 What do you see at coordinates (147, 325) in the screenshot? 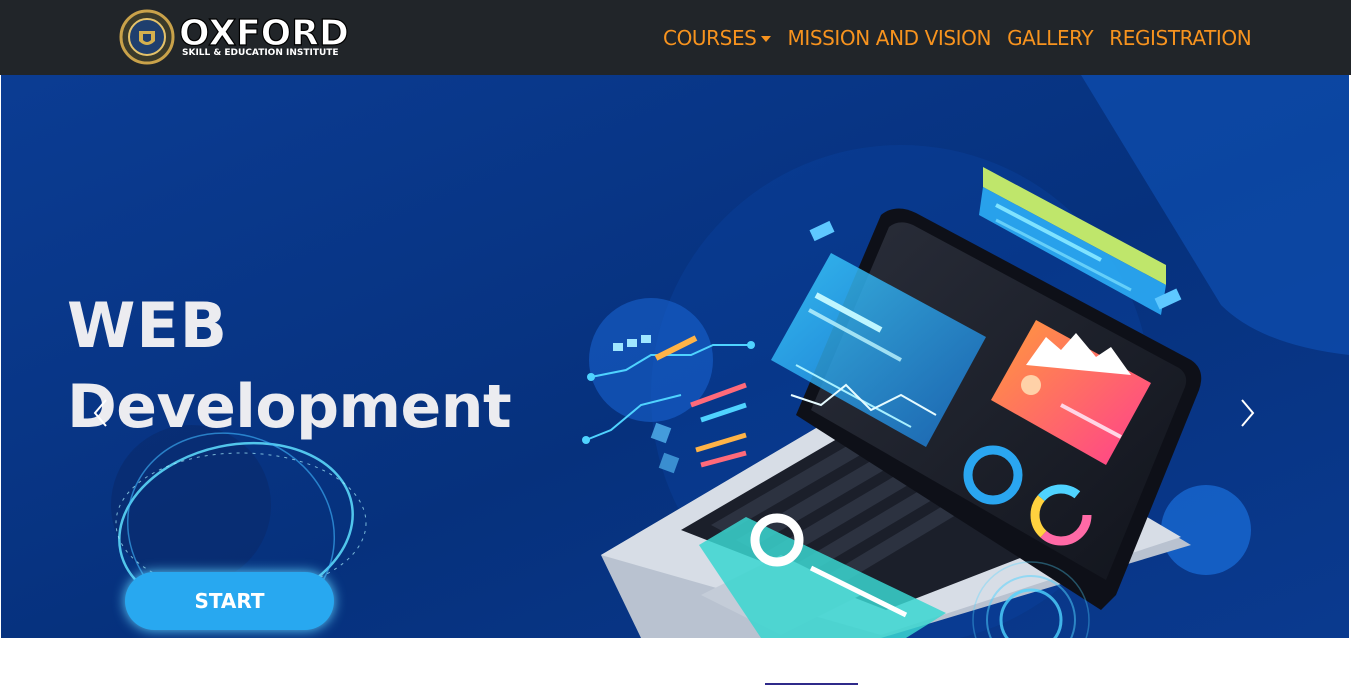
I see `slide-title-line1: WEB` at bounding box center [147, 325].